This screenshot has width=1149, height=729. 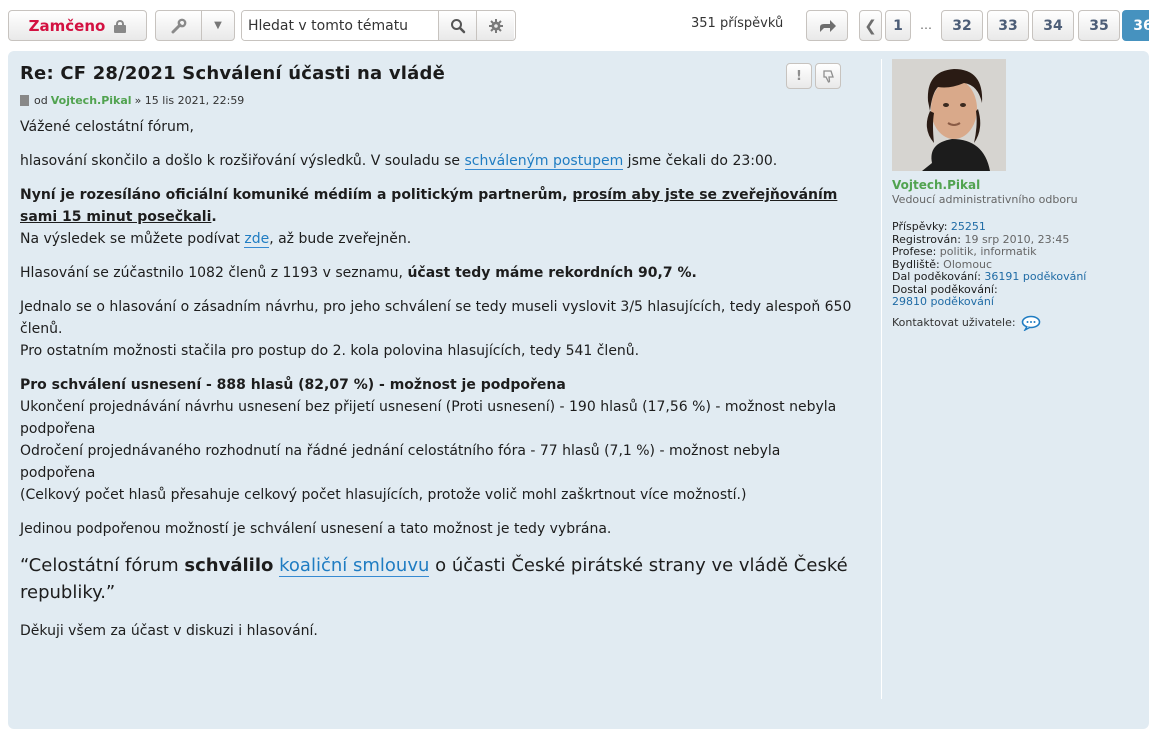 I want to click on search-input, so click(x=340, y=25).